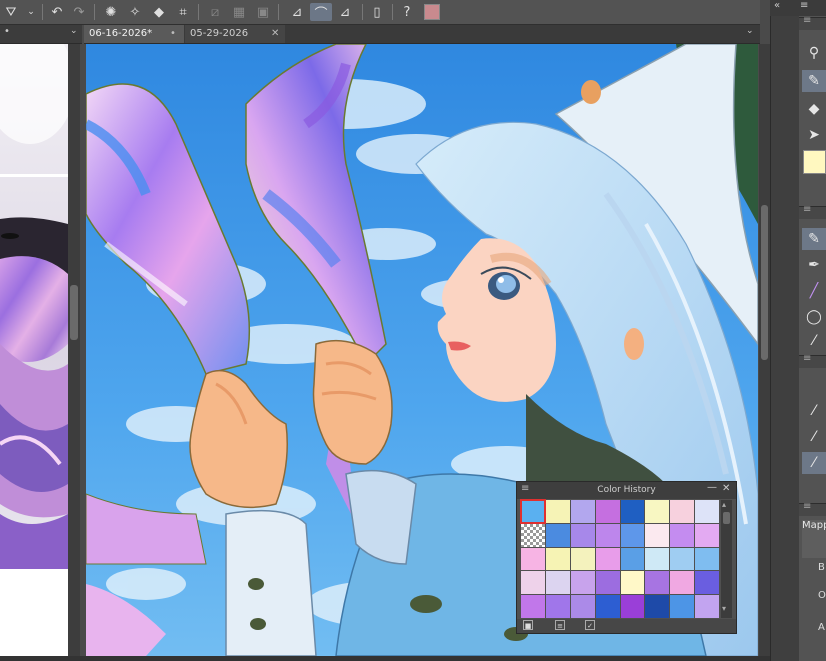 This screenshot has height=661, width=826. Describe the element at coordinates (111, 12) in the screenshot. I see `loading-icon: ✺` at that location.